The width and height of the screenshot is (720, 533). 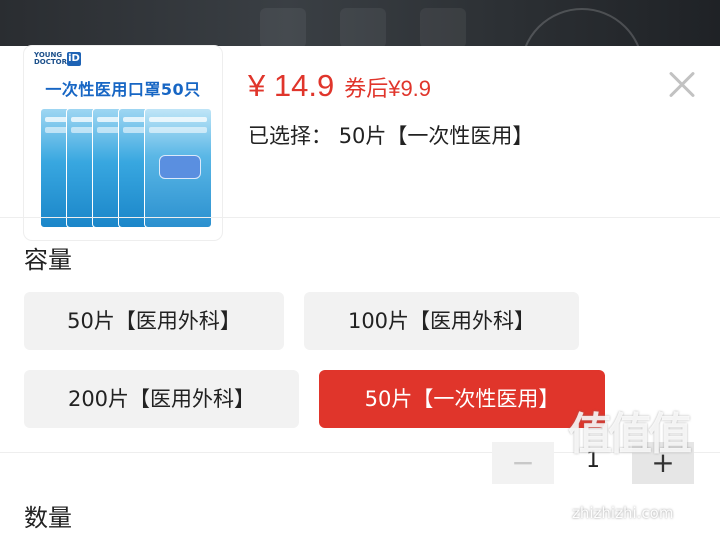 I want to click on mask-icon, so click(x=180, y=167).